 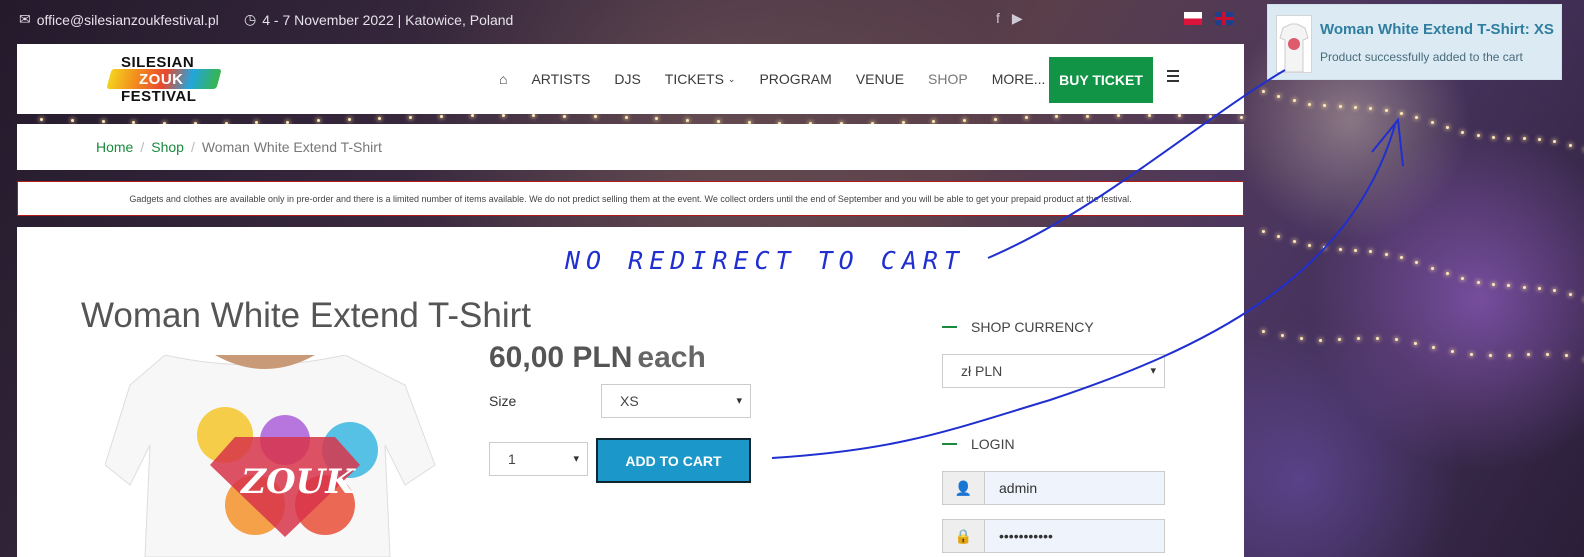 What do you see at coordinates (964, 488) in the screenshot?
I see `user-icon: 👤` at bounding box center [964, 488].